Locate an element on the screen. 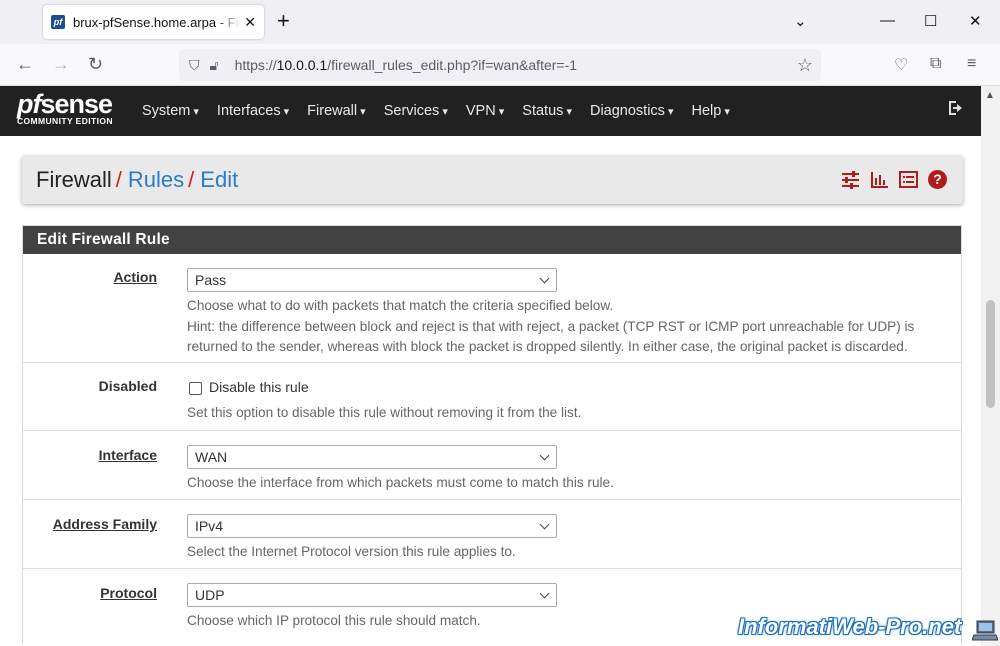 Image resolution: width=1000 pixels, height=646 pixels. menu-services: Services is located at coordinates (416, 111).